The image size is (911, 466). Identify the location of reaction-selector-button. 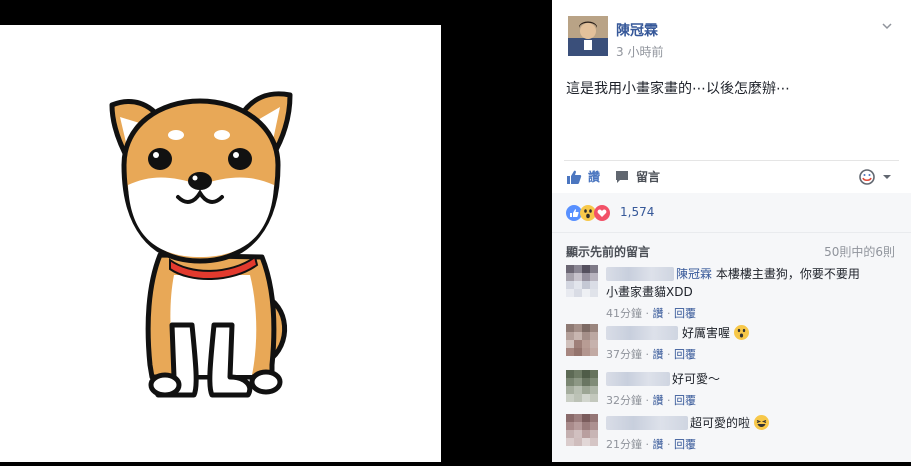
(875, 177).